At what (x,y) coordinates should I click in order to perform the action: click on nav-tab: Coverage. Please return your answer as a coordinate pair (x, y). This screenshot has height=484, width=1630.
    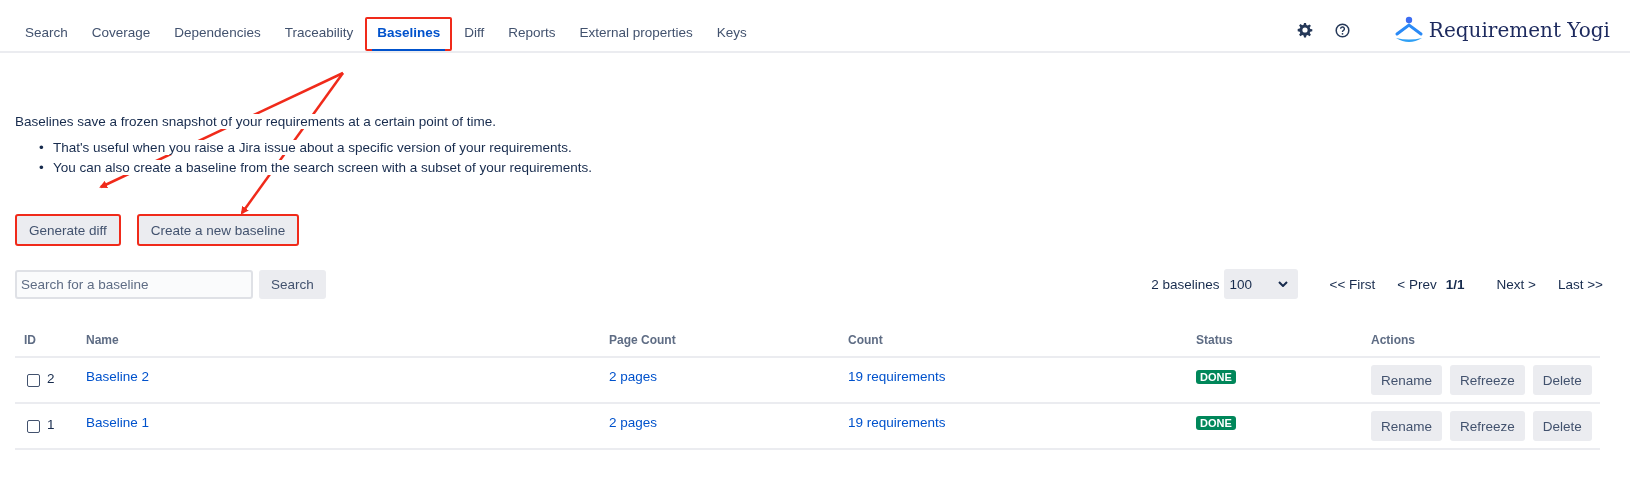
    Looking at the image, I should click on (121, 34).